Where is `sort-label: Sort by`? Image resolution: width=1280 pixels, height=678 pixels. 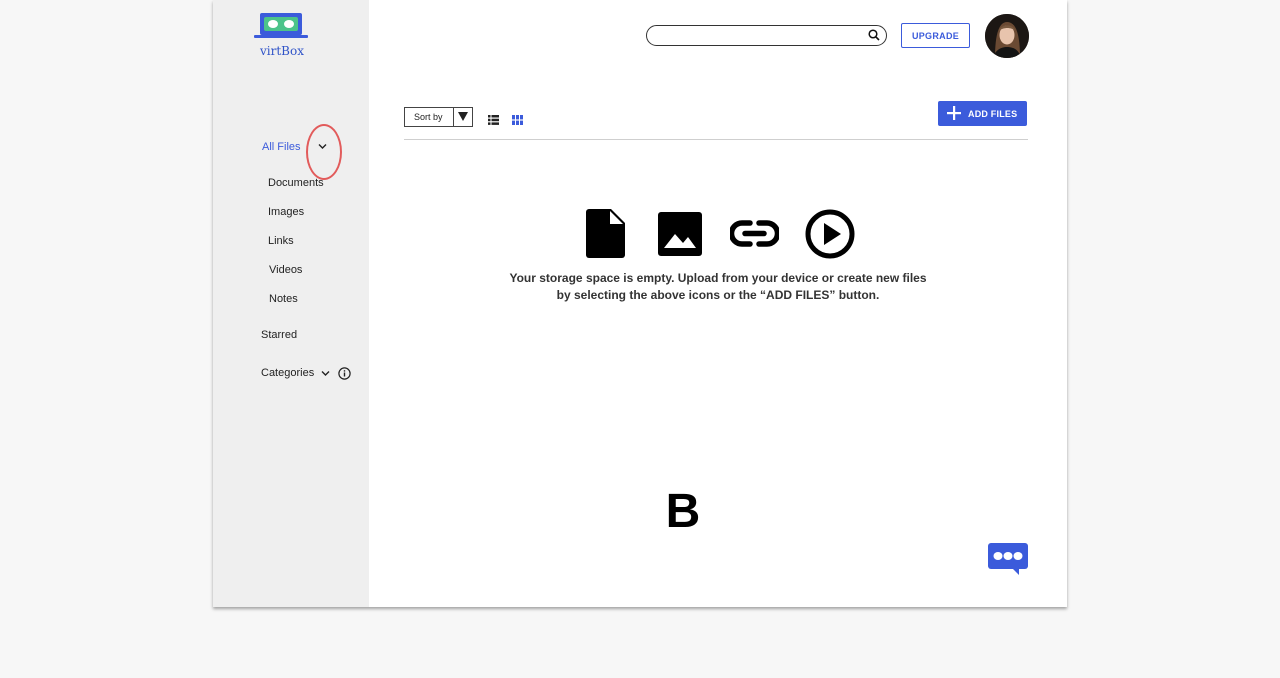
sort-label: Sort by is located at coordinates (428, 117).